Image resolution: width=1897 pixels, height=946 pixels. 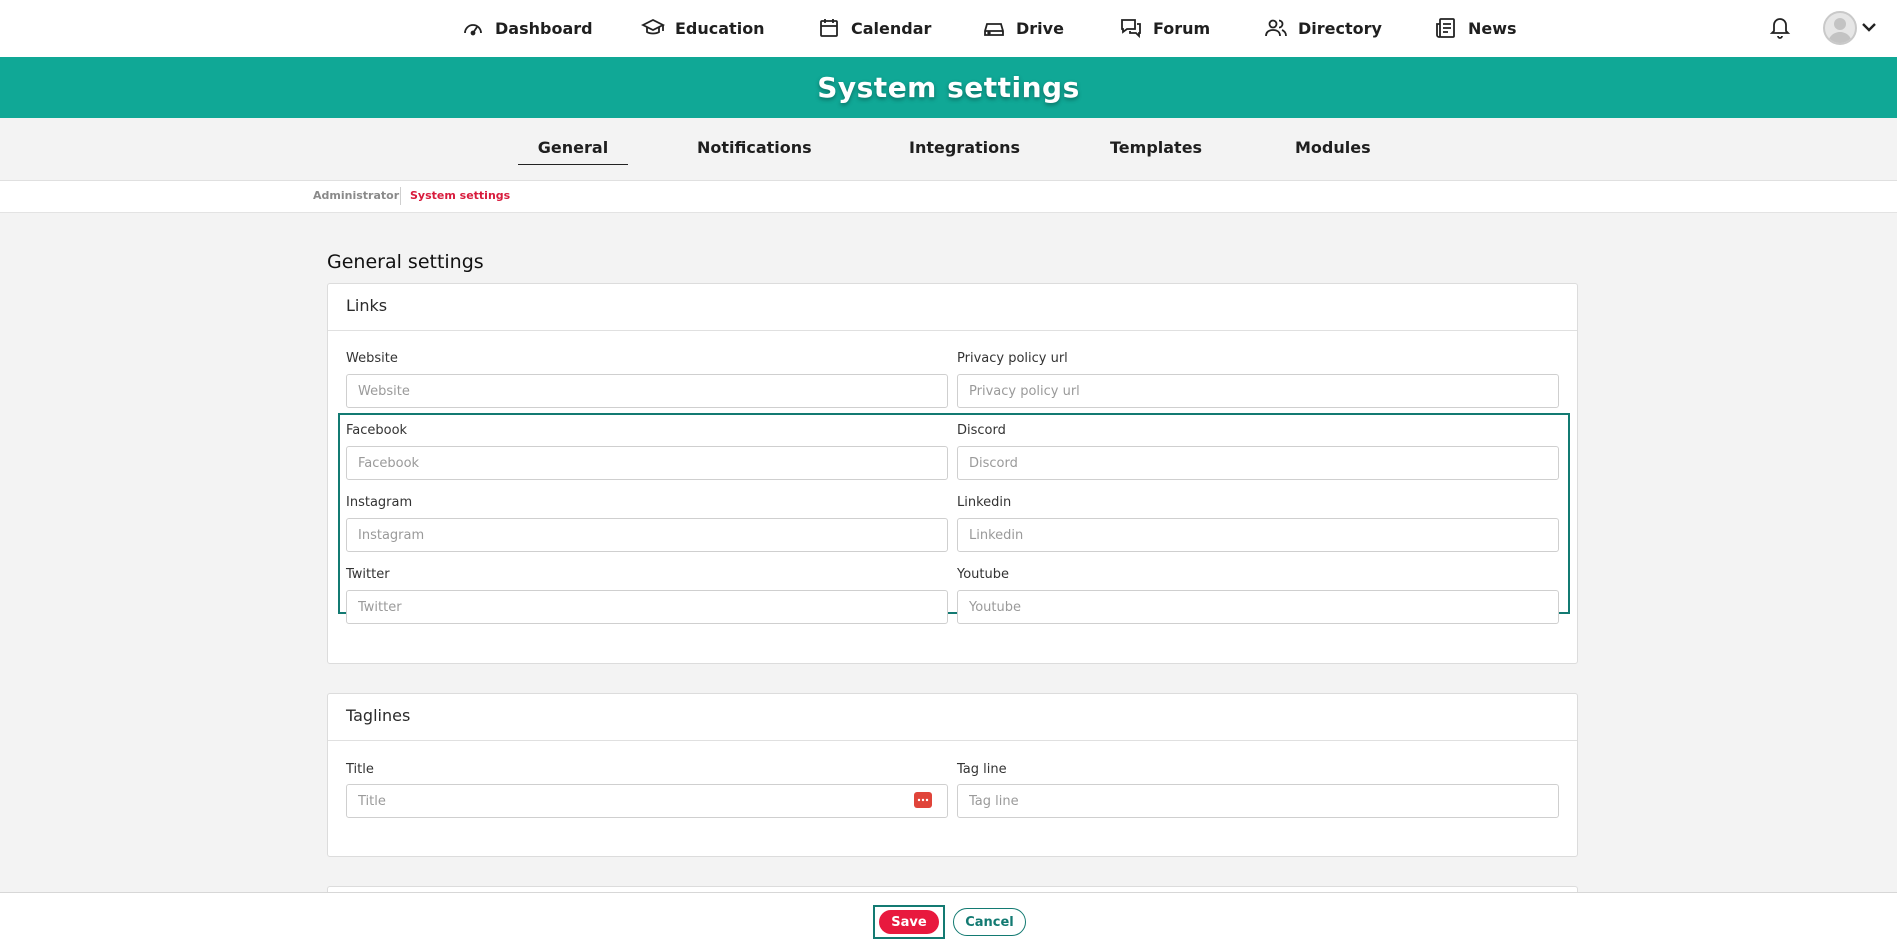 What do you see at coordinates (647, 607) in the screenshot?
I see `twitter-input` at bounding box center [647, 607].